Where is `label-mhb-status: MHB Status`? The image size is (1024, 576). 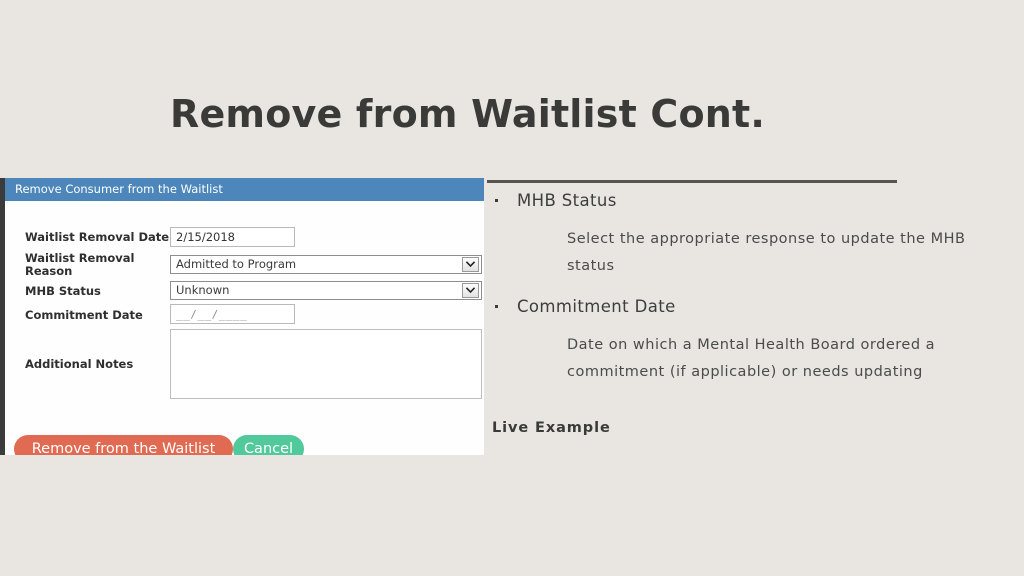
label-mhb-status: MHB Status is located at coordinates (63, 291).